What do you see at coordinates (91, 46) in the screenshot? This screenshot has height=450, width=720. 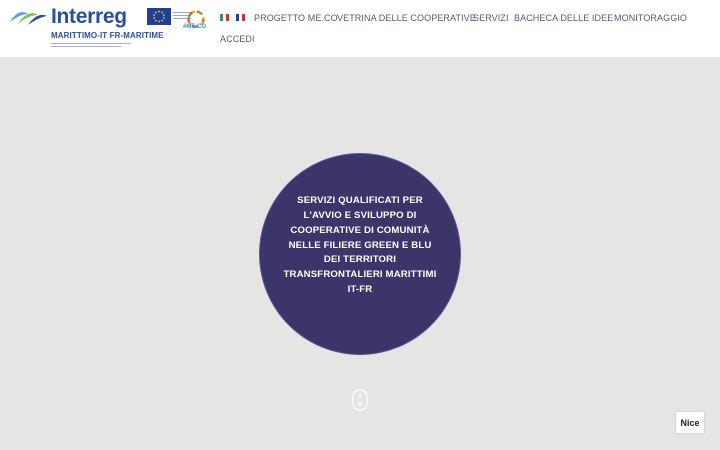 I see `logo-fine-print` at bounding box center [91, 46].